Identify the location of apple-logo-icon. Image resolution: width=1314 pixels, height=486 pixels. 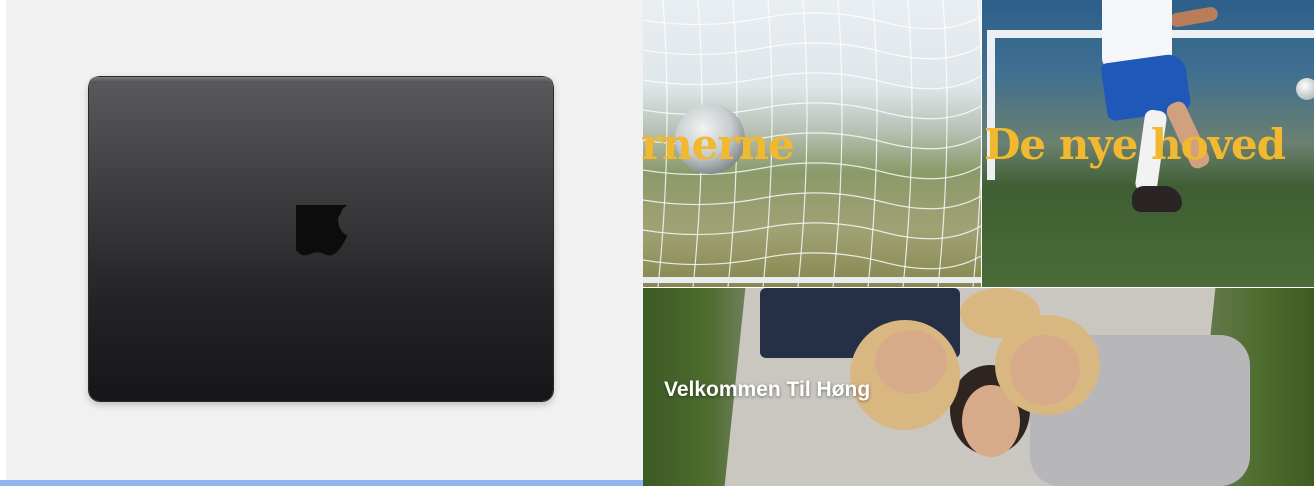
(322, 230).